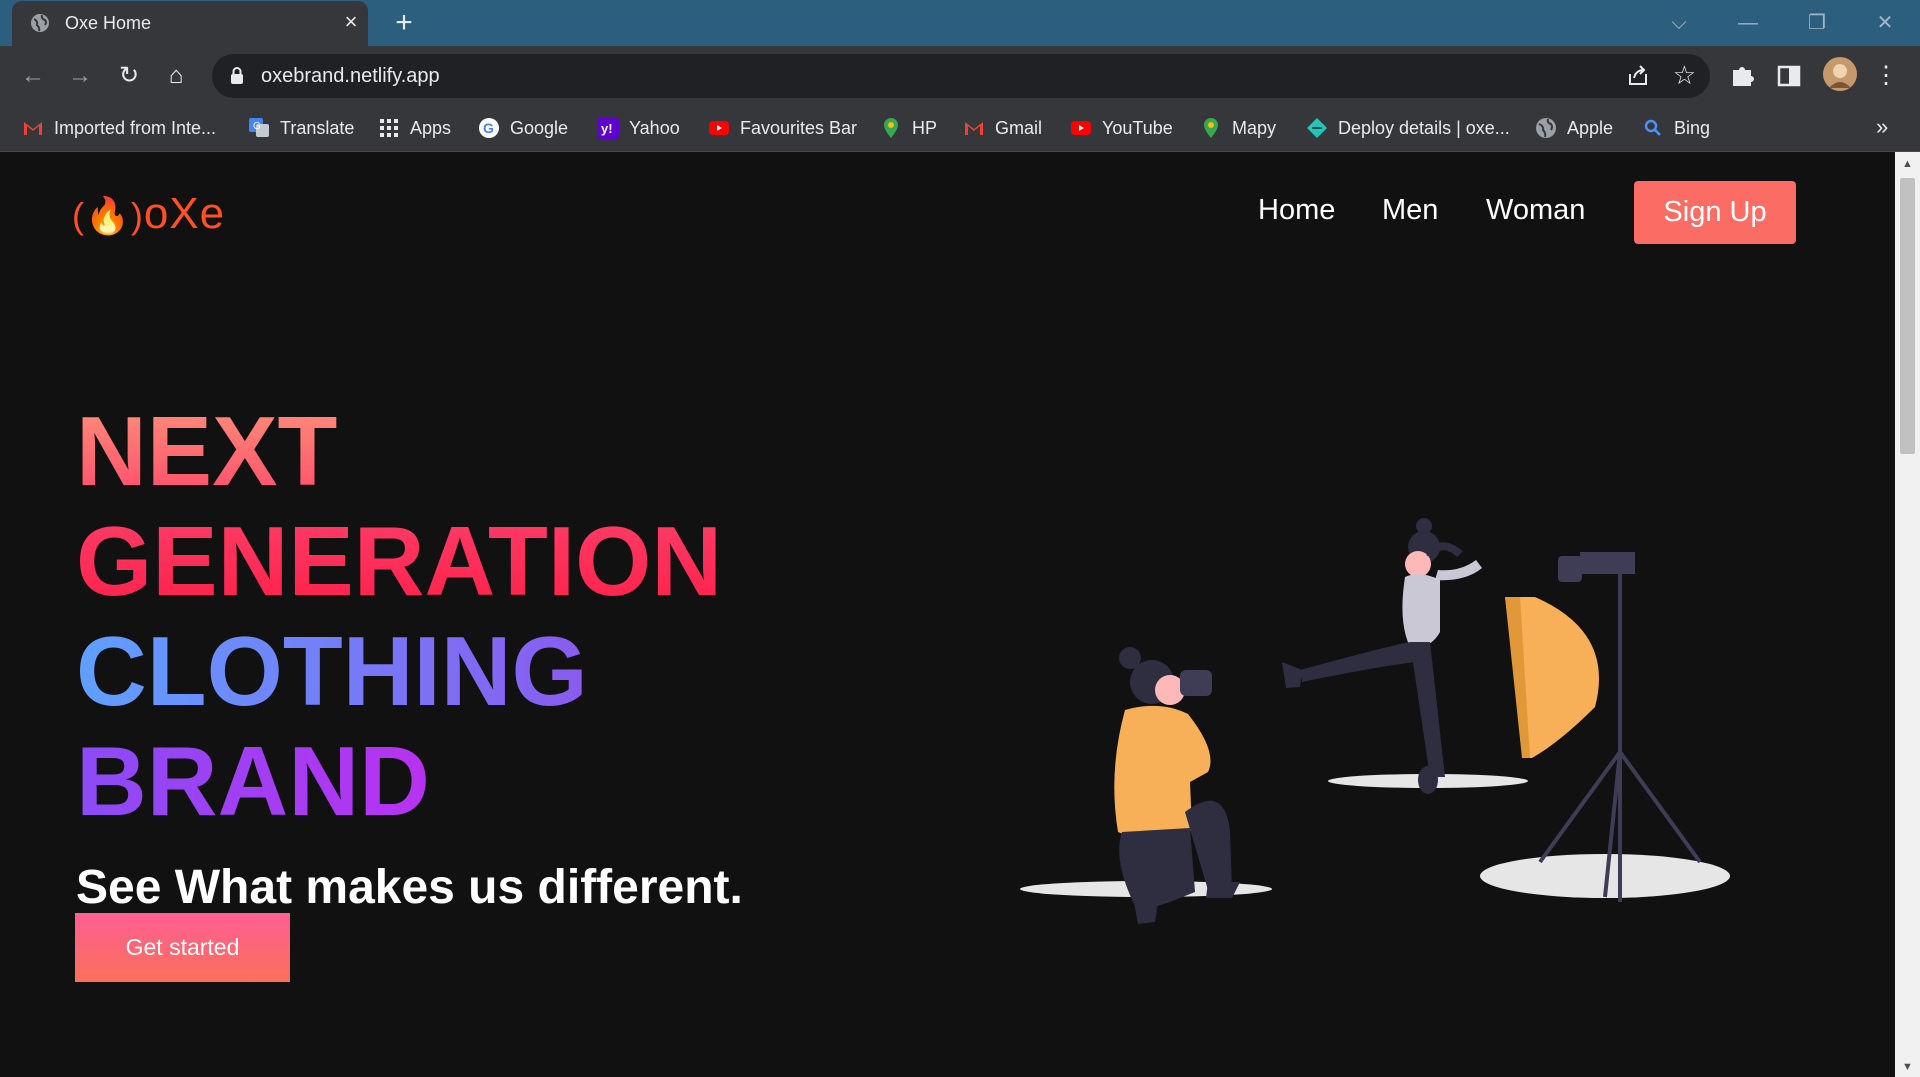 The width and height of the screenshot is (1920, 1077). What do you see at coordinates (351, 22) in the screenshot?
I see `tab-close-button: ×` at bounding box center [351, 22].